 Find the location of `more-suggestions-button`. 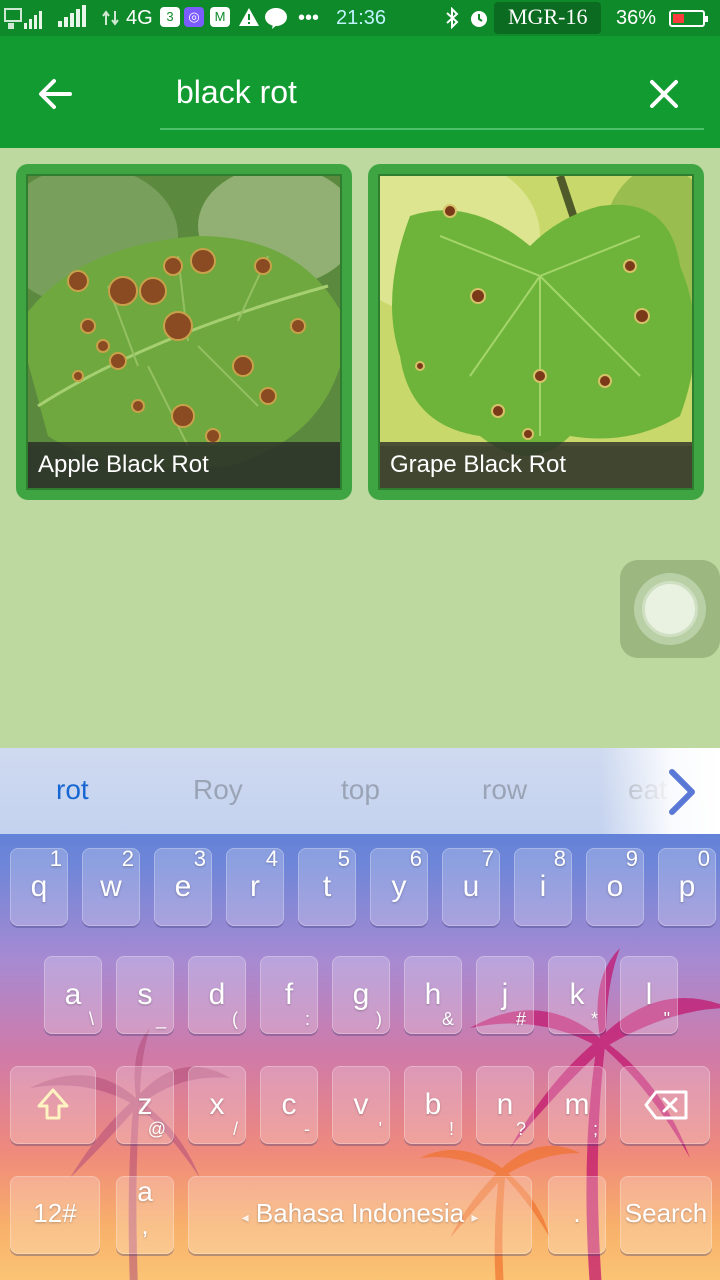

more-suggestions-button is located at coordinates (682, 792).